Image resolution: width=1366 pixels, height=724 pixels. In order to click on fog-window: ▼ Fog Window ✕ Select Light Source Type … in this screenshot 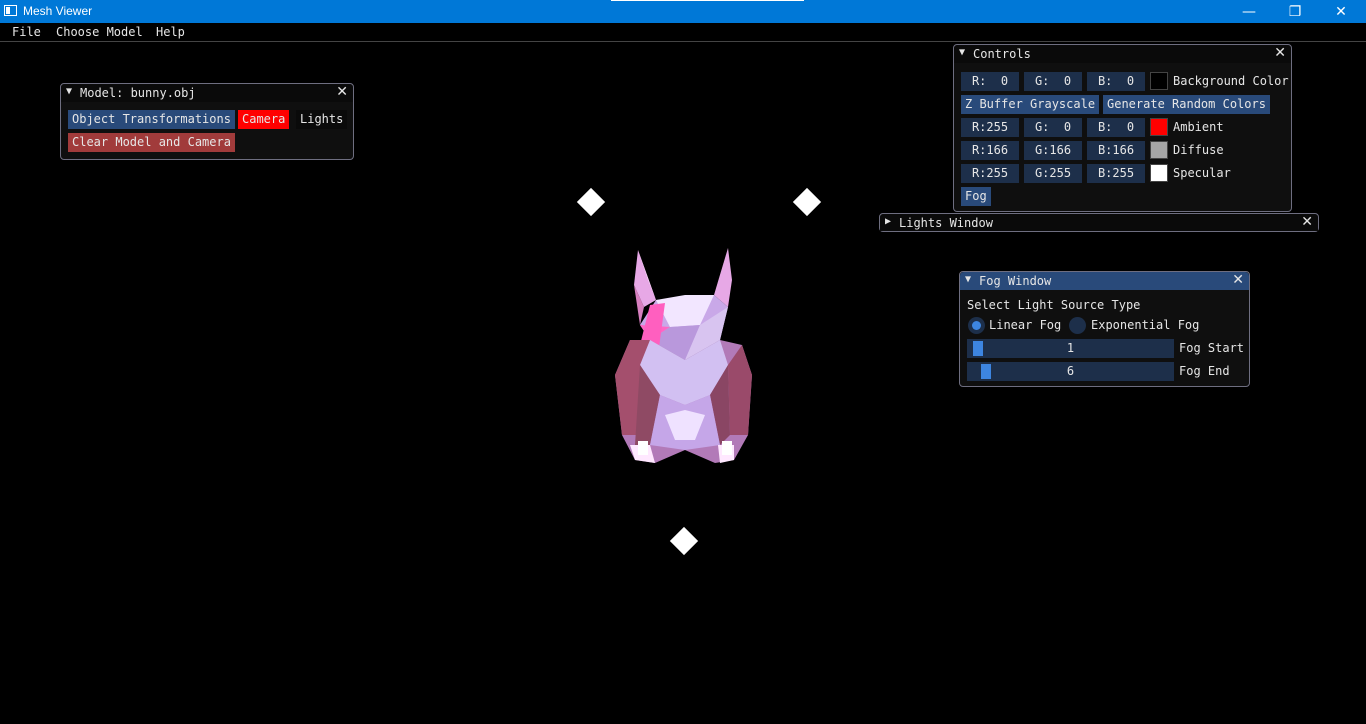, I will do `click(1104, 329)`.